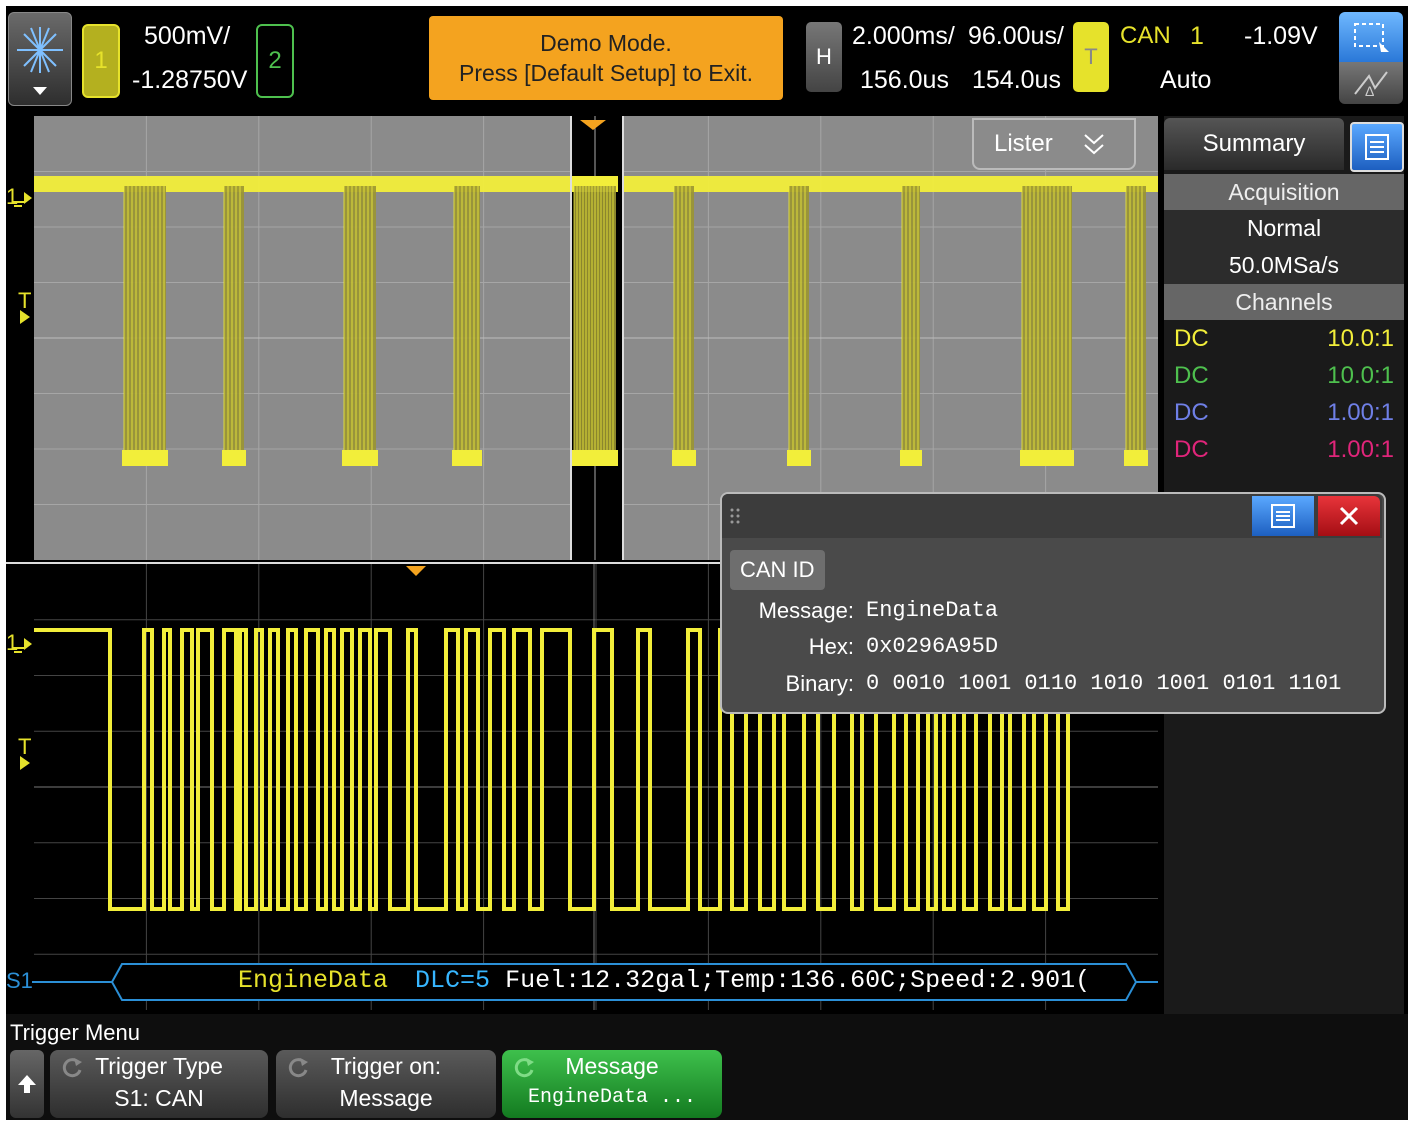  I want to click on decode-payload: Fuel:12.32gal;Temp:136.60C;Speed:2.901(, so click(798, 980).